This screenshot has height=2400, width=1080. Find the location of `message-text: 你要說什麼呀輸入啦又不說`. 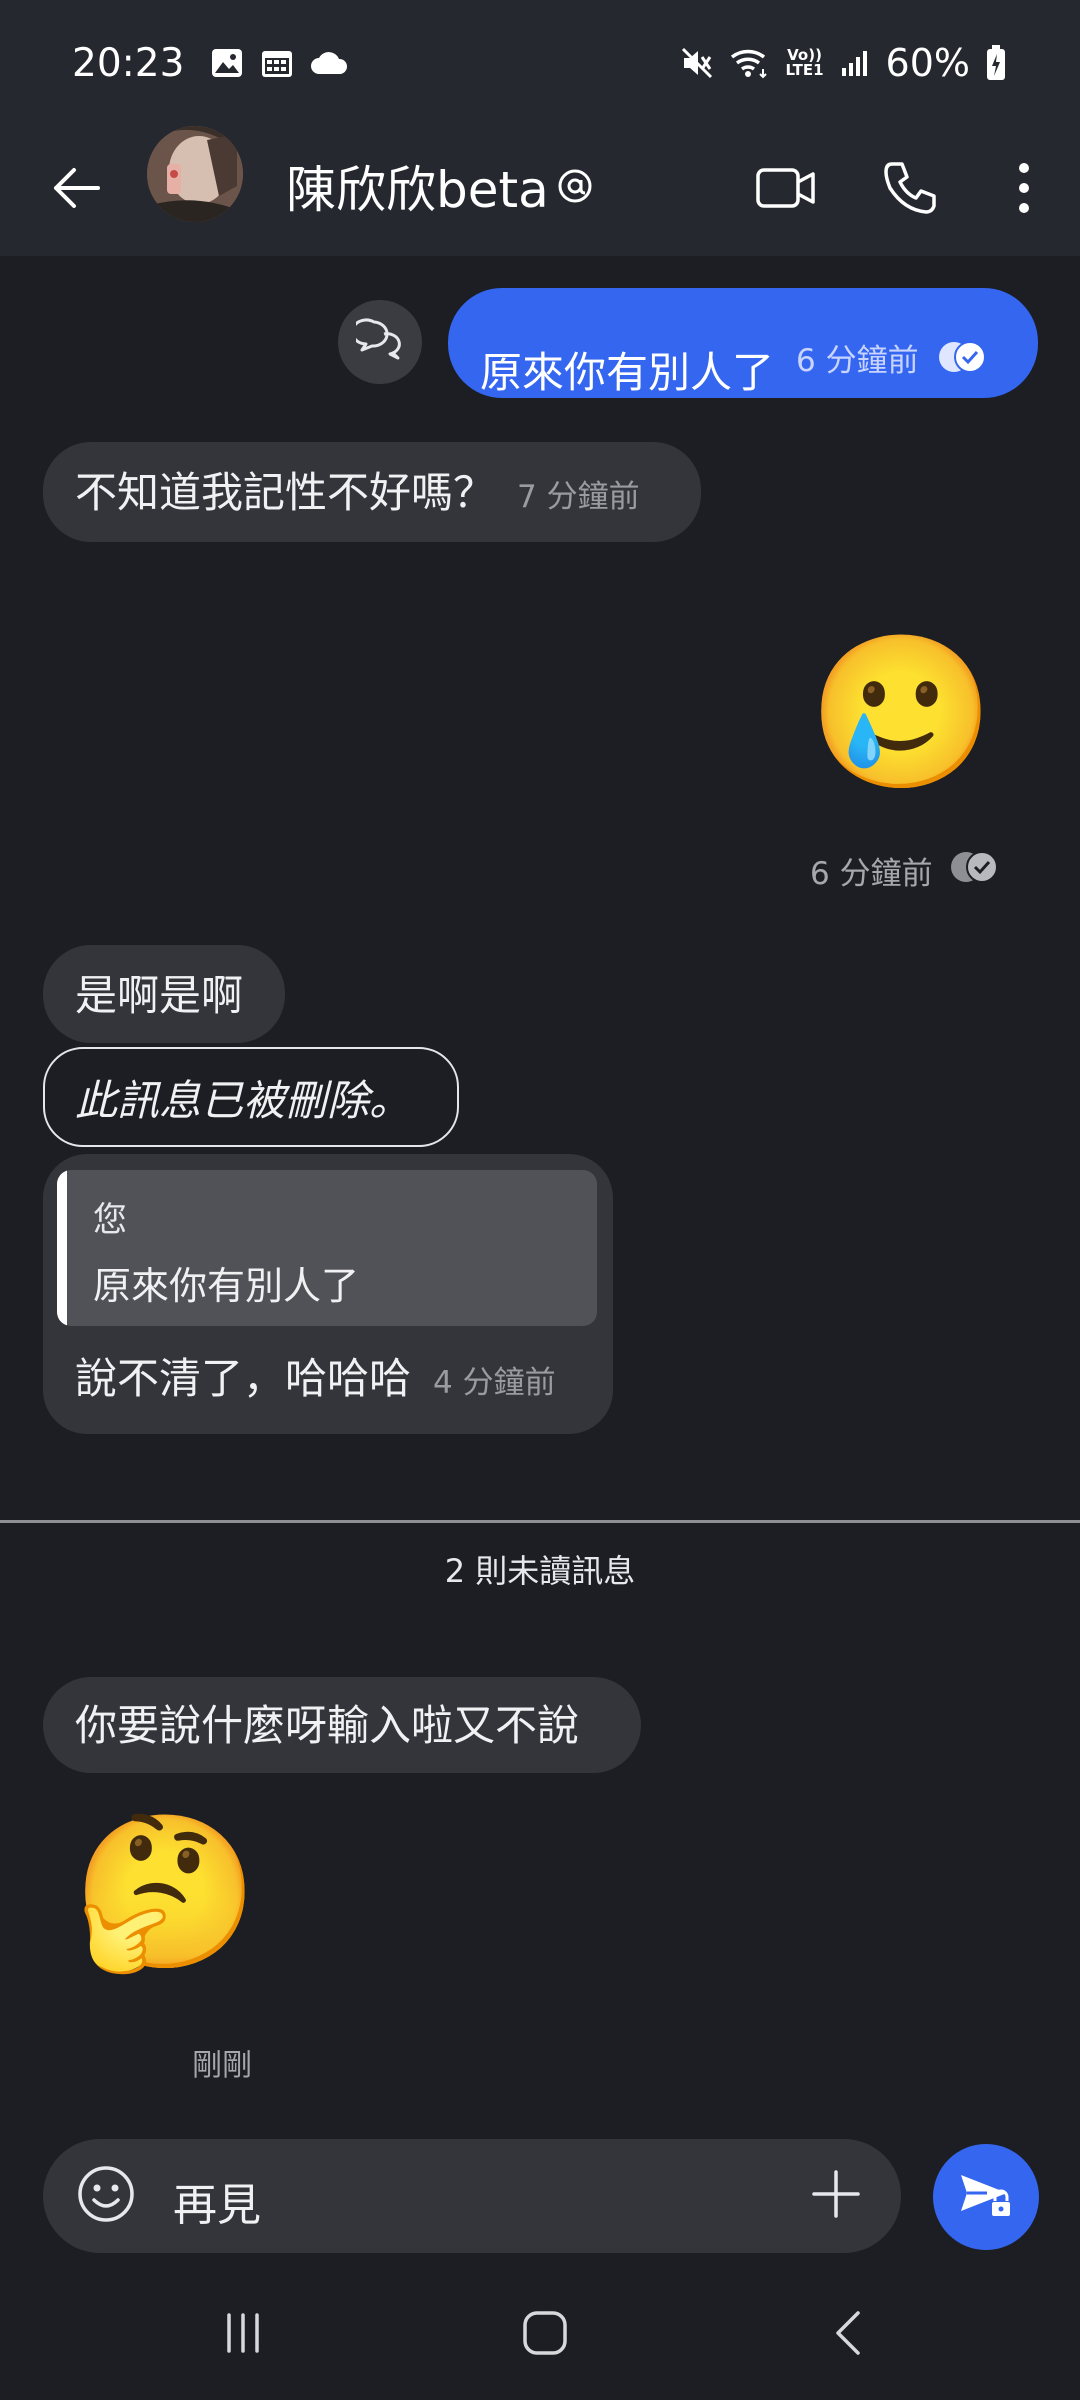

message-text: 你要說什麼呀輸入啦又不說 is located at coordinates (327, 1725).